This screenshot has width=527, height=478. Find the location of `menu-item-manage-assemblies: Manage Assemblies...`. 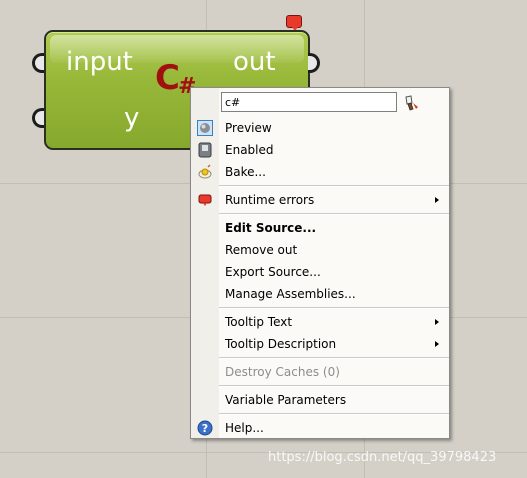

menu-item-manage-assemblies: Manage Assemblies... is located at coordinates (320, 294).